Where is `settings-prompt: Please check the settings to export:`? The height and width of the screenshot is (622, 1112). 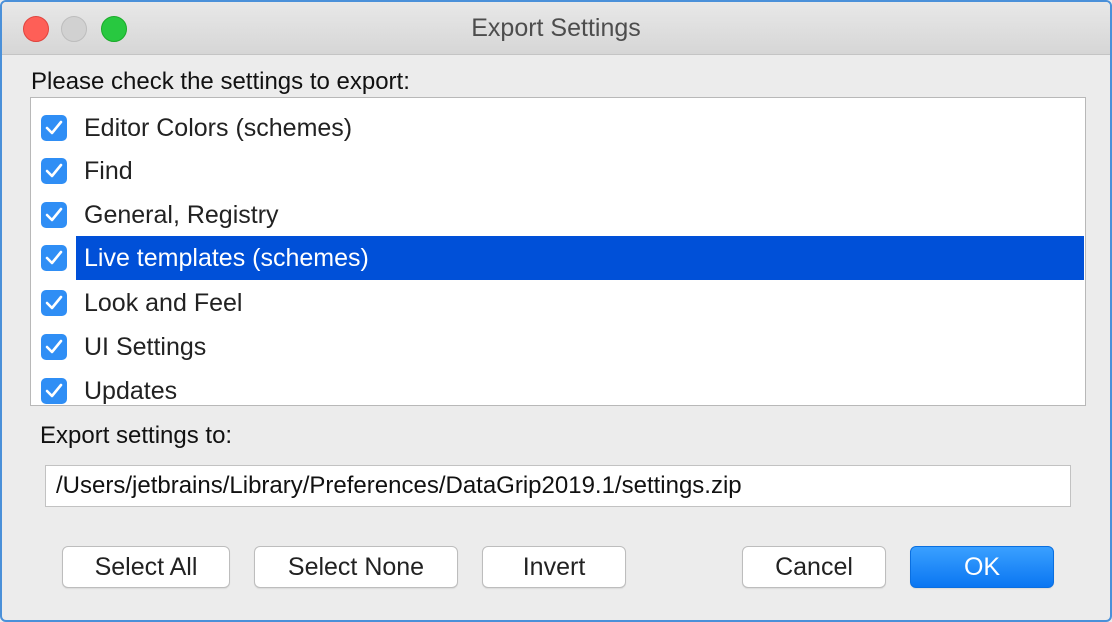 settings-prompt: Please check the settings to export: is located at coordinates (220, 81).